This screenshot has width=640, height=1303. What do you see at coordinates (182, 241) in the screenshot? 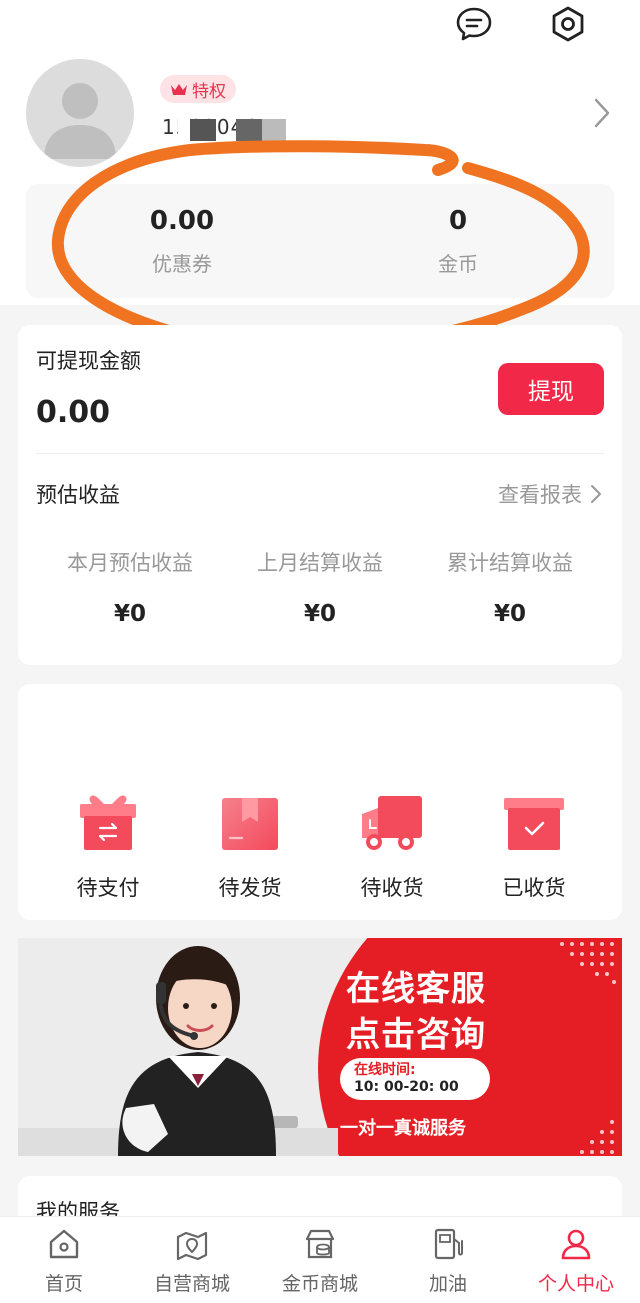
I see `coupon-stat: 0.00 优惠券` at bounding box center [182, 241].